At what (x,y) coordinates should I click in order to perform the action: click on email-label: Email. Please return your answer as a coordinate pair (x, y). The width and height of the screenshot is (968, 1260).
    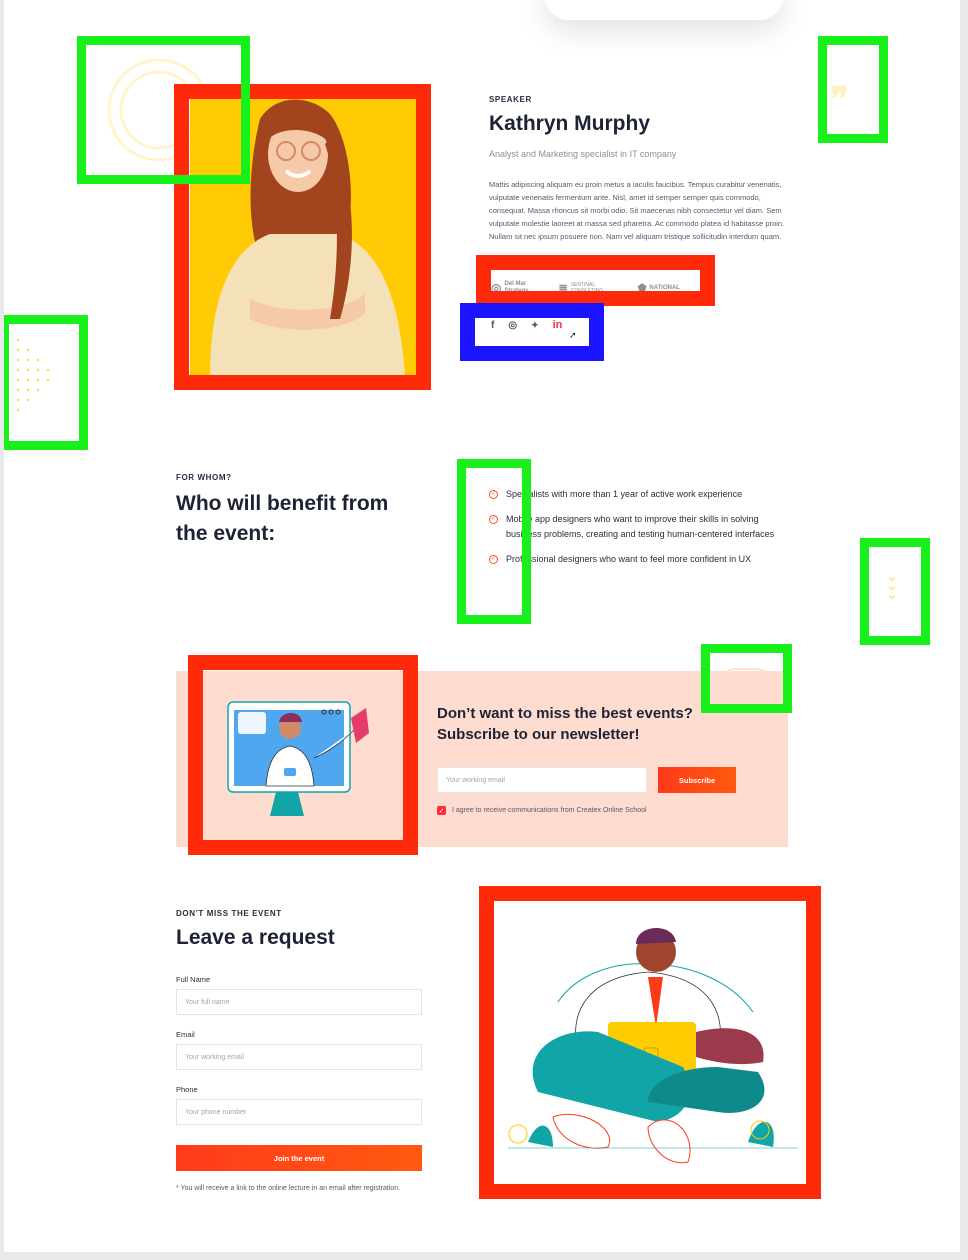
    Looking at the image, I should click on (185, 1034).